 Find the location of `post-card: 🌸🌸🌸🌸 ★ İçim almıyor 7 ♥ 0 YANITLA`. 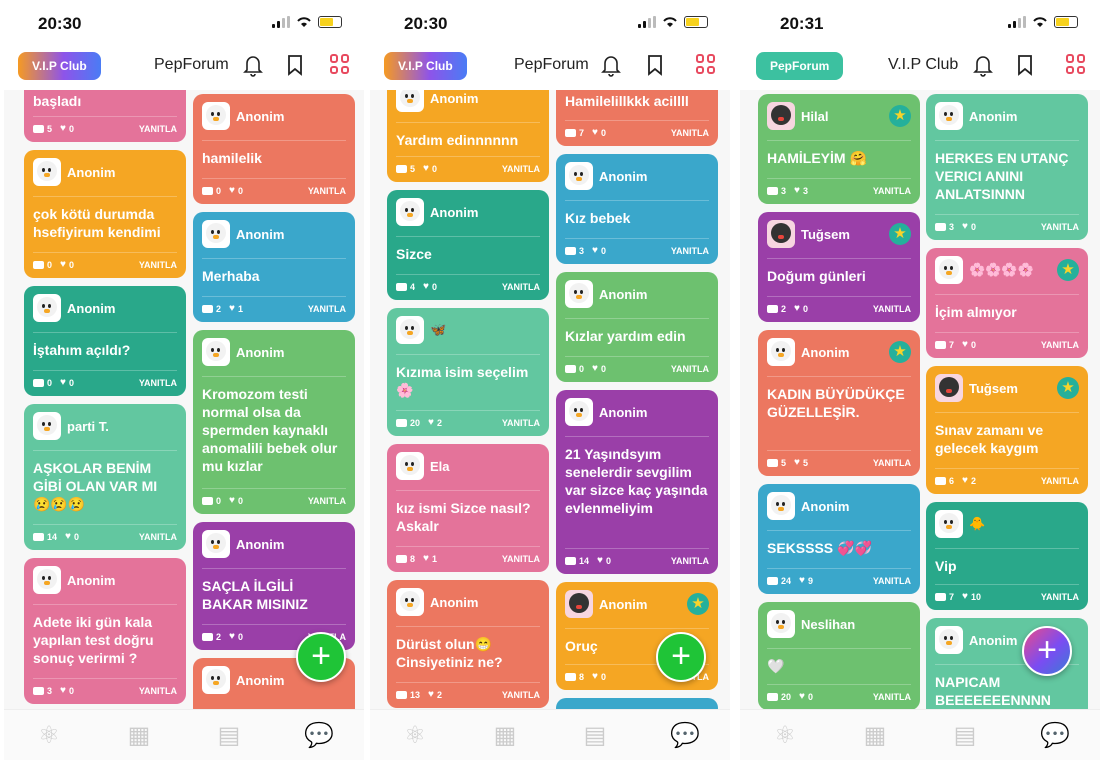

post-card: 🌸🌸🌸🌸 ★ İçim almıyor 7 ♥ 0 YANITLA is located at coordinates (1007, 303).